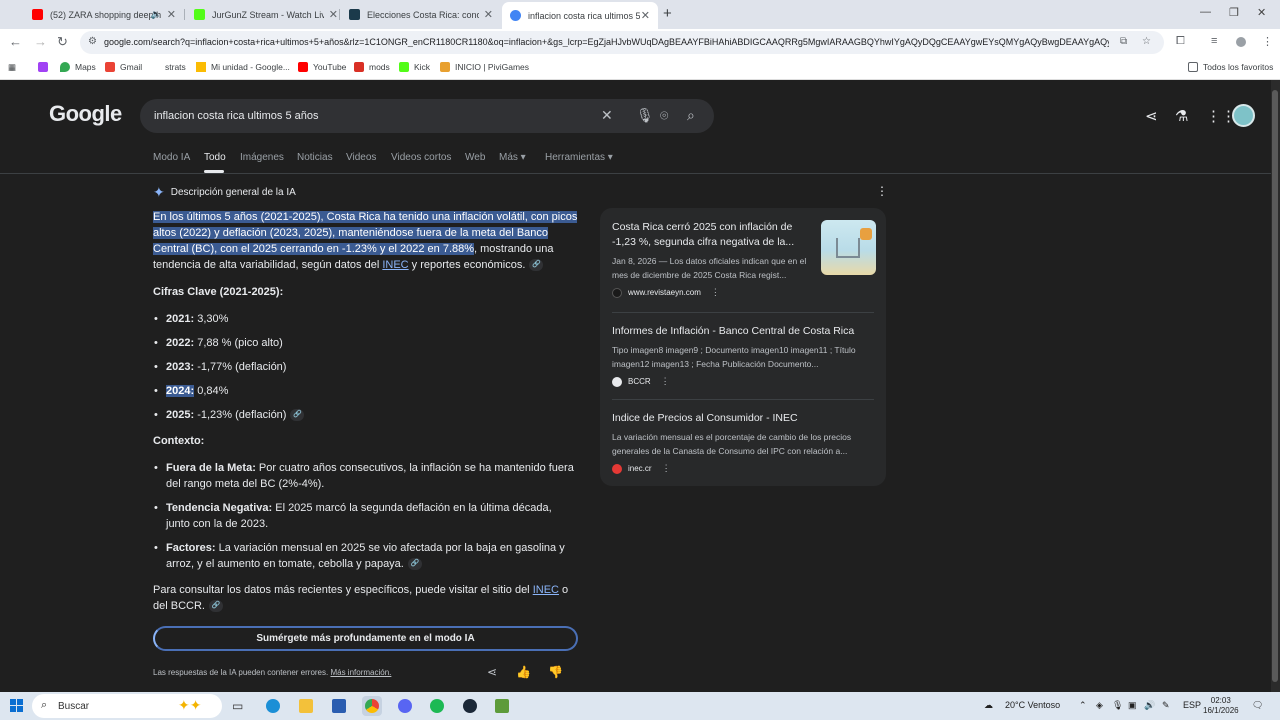 Image resolution: width=1280 pixels, height=720 pixels. I want to click on tab-videos: Videos, so click(361, 157).